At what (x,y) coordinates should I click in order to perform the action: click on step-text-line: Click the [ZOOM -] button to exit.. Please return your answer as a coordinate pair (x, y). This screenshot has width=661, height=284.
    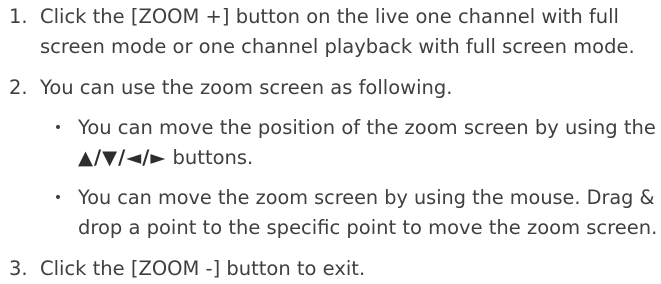
    Looking at the image, I should click on (203, 268).